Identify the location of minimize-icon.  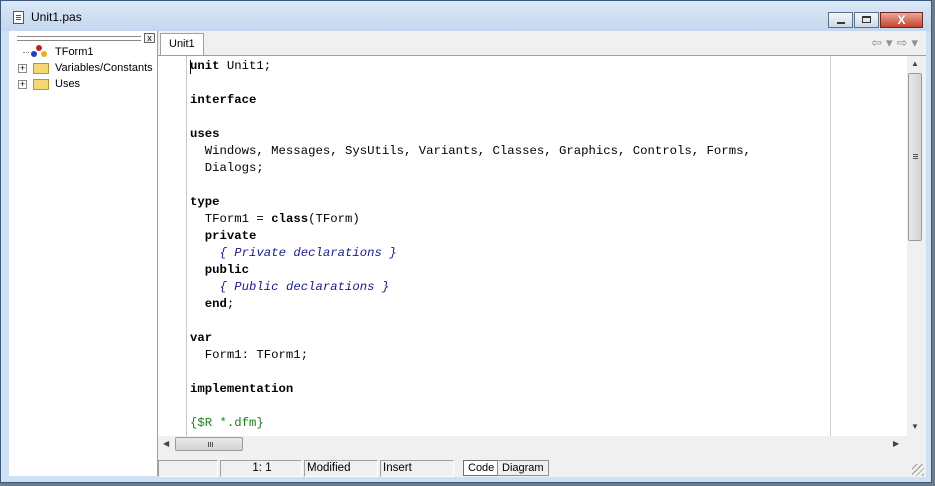
(841, 23).